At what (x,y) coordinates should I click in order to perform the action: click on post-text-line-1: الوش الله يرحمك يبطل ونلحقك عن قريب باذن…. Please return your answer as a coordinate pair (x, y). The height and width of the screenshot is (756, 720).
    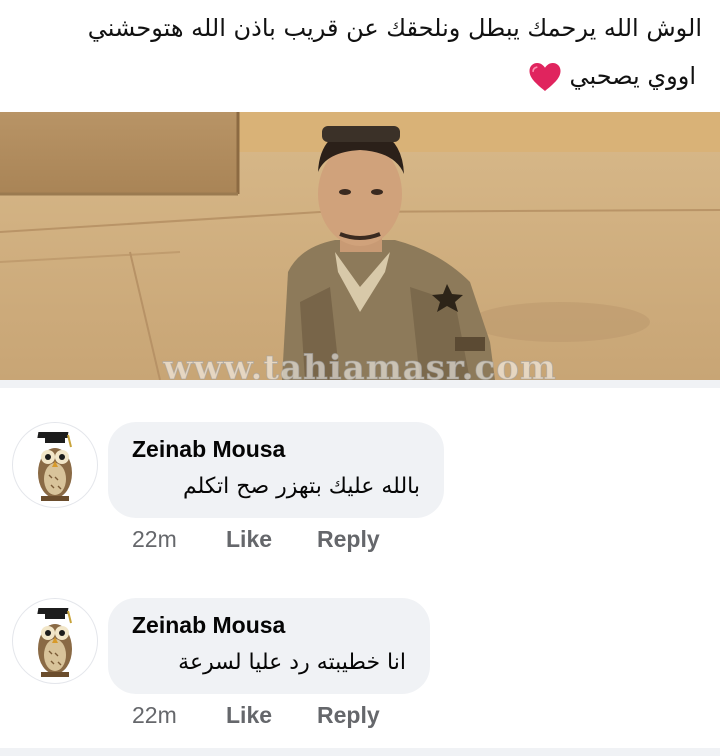
    Looking at the image, I should click on (394, 28).